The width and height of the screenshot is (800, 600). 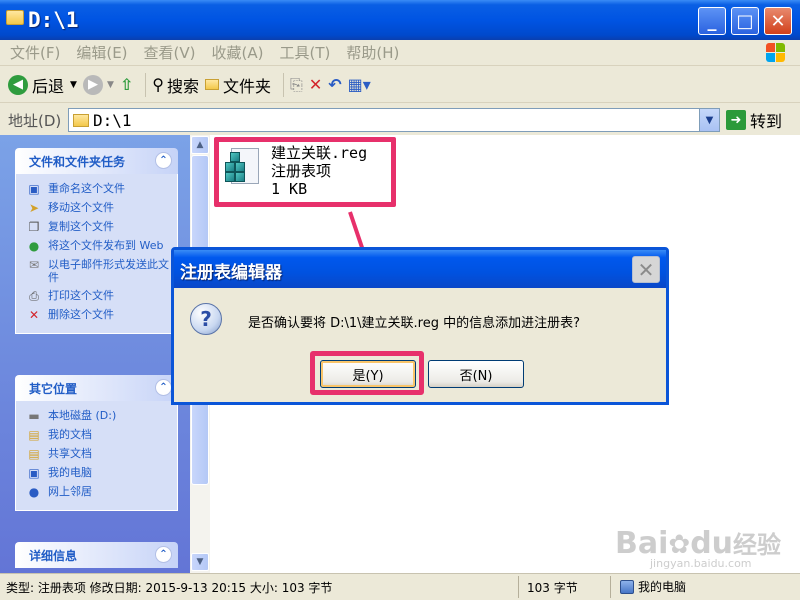 I want to click on up-folder-icon: ⇧, so click(x=126, y=84).